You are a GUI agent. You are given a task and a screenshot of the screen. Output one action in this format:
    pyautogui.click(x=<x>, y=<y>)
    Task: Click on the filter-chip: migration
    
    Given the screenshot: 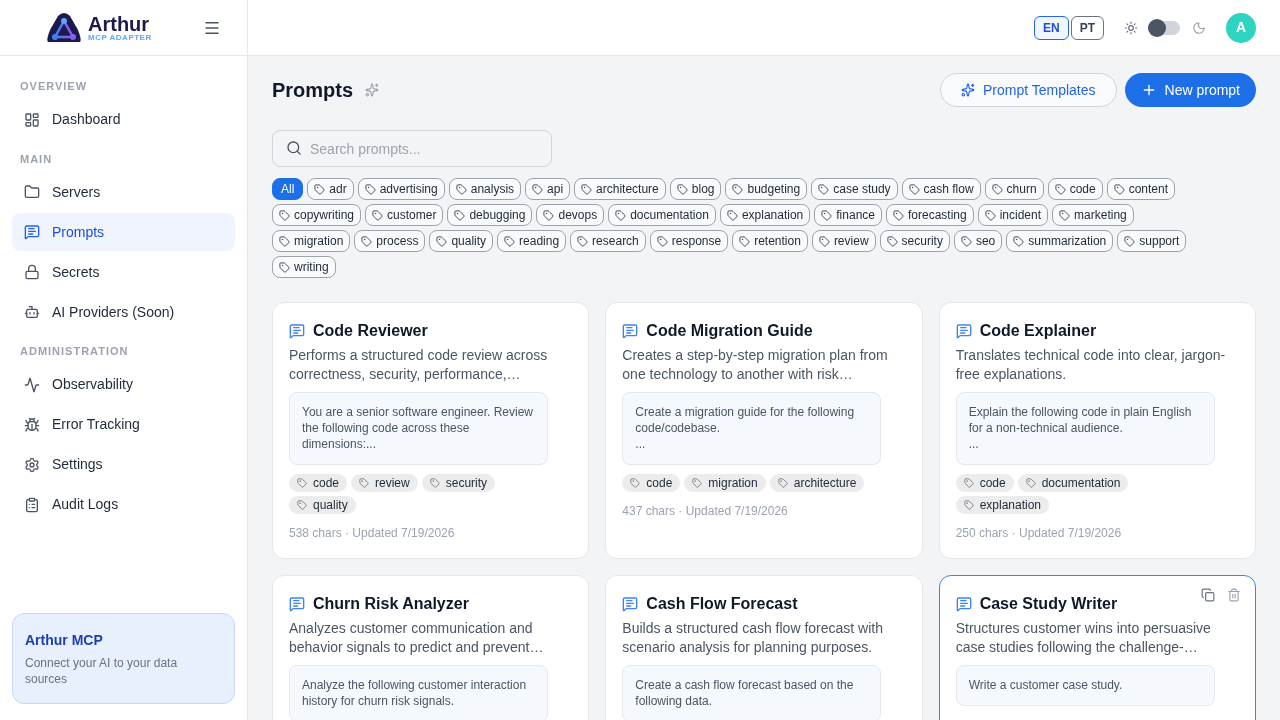 What is the action you would take?
    pyautogui.click(x=311, y=241)
    